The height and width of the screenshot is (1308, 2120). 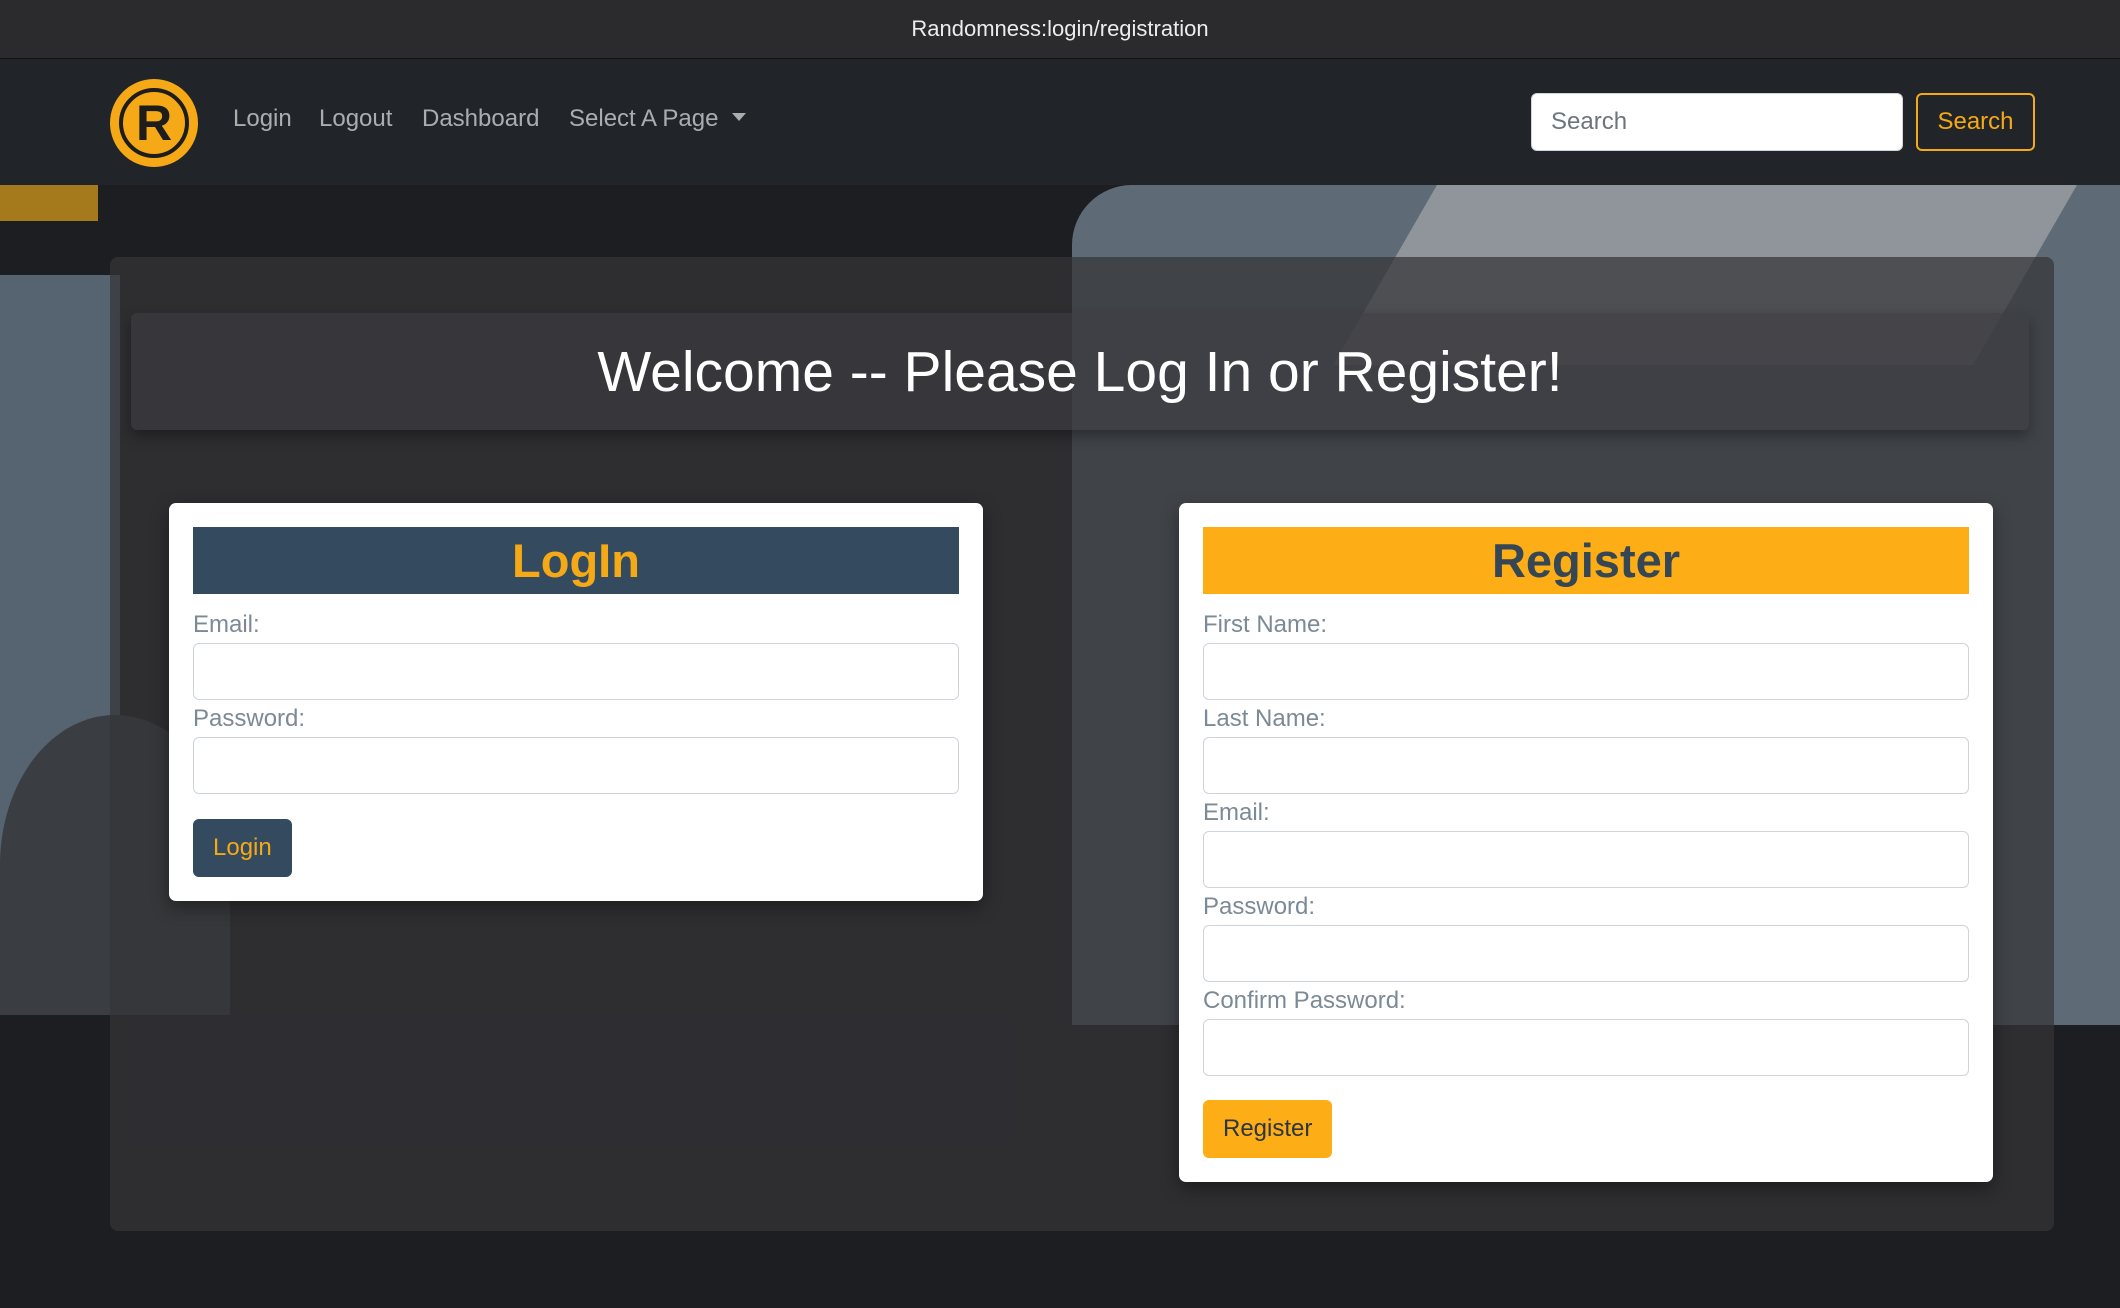 I want to click on search-button: Search, so click(x=1975, y=122).